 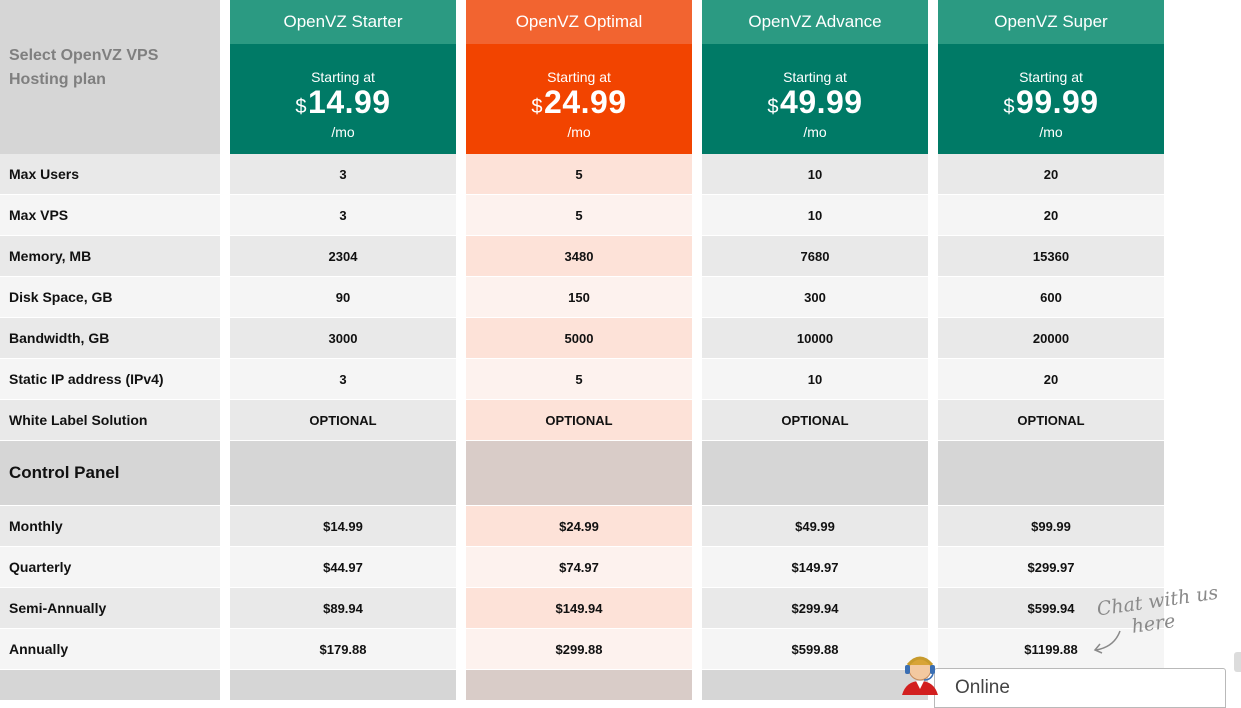 I want to click on plan-price-box: Starting at $24.99 /mo, so click(x=579, y=99).